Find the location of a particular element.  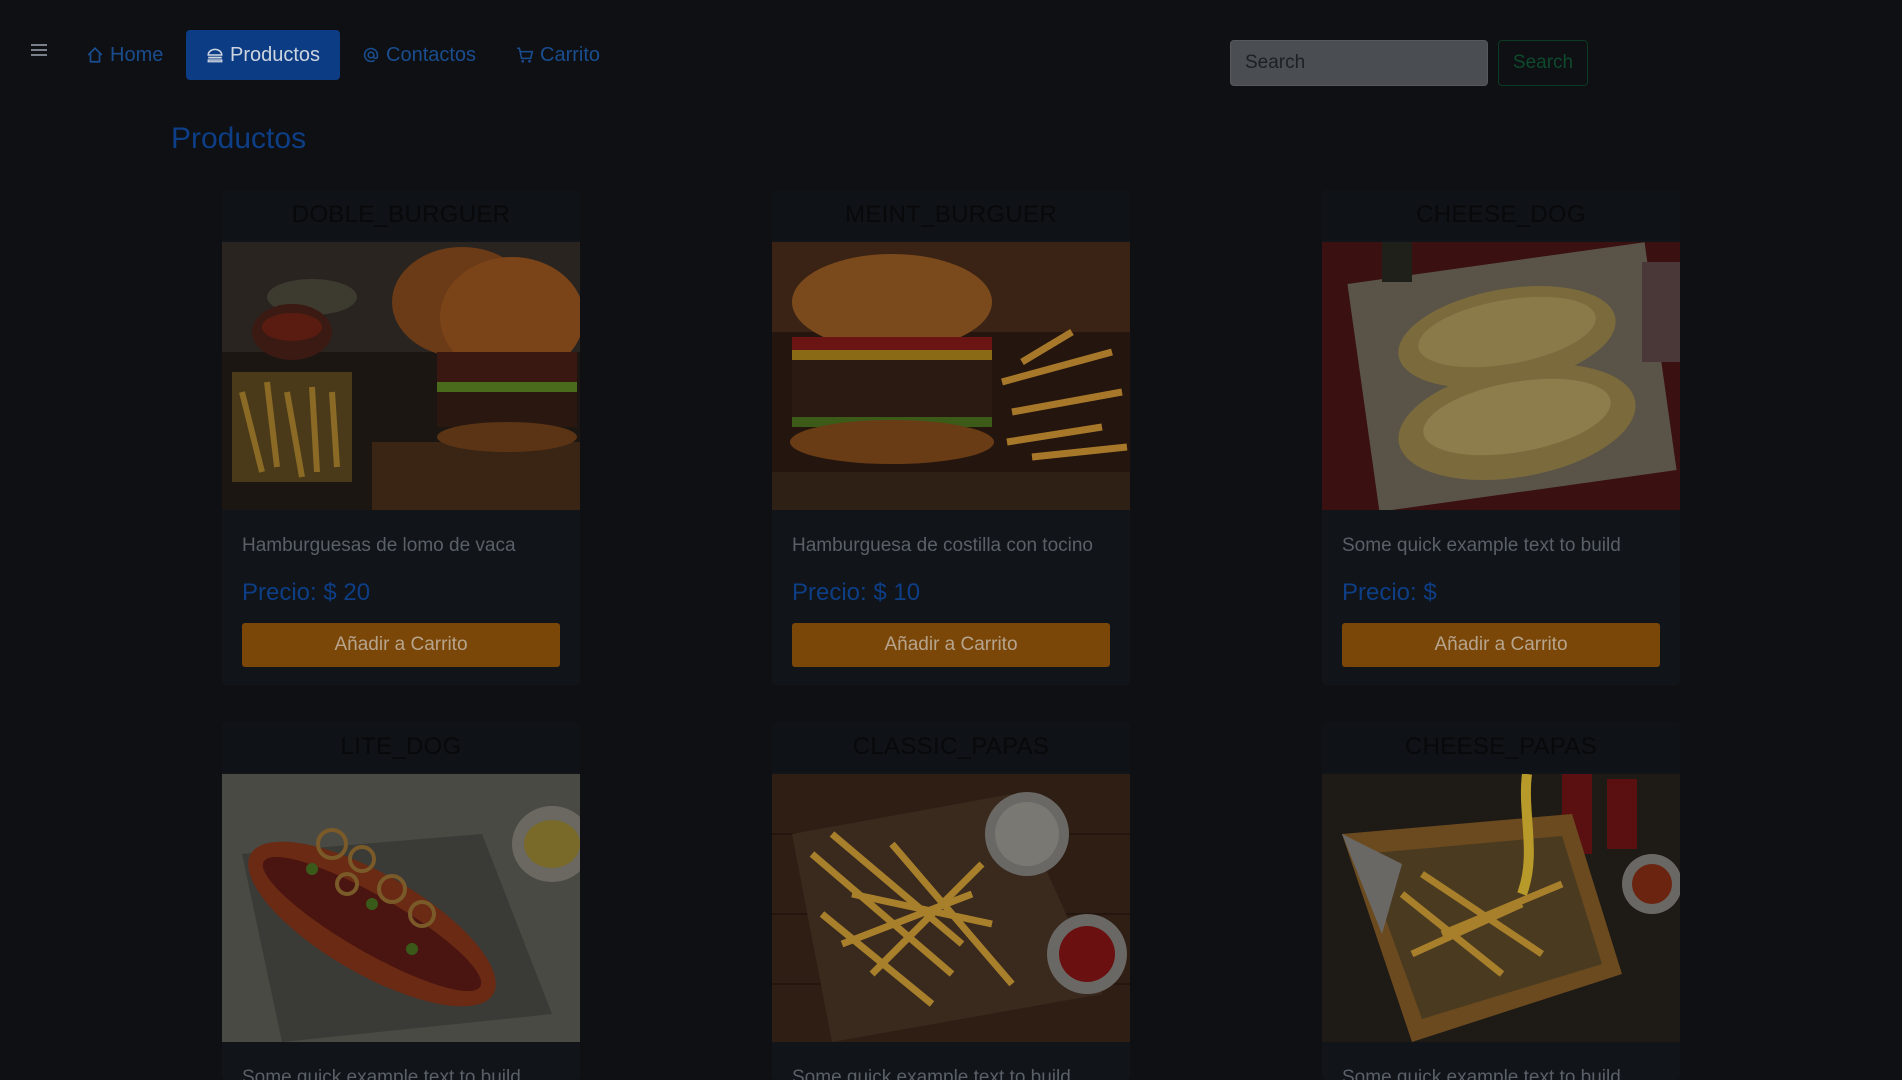

nav-productos: Productos is located at coordinates (263, 55).